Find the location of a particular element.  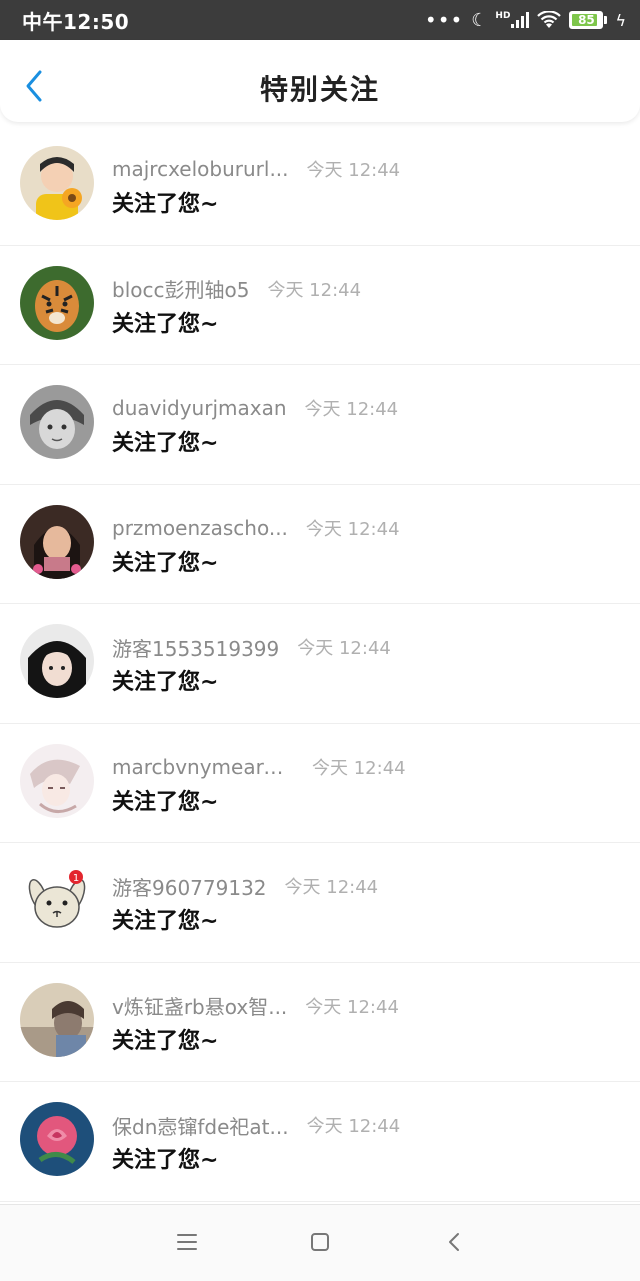

name-line: blocc彭刑轴o5 今天 12:44 is located at coordinates (236, 289).